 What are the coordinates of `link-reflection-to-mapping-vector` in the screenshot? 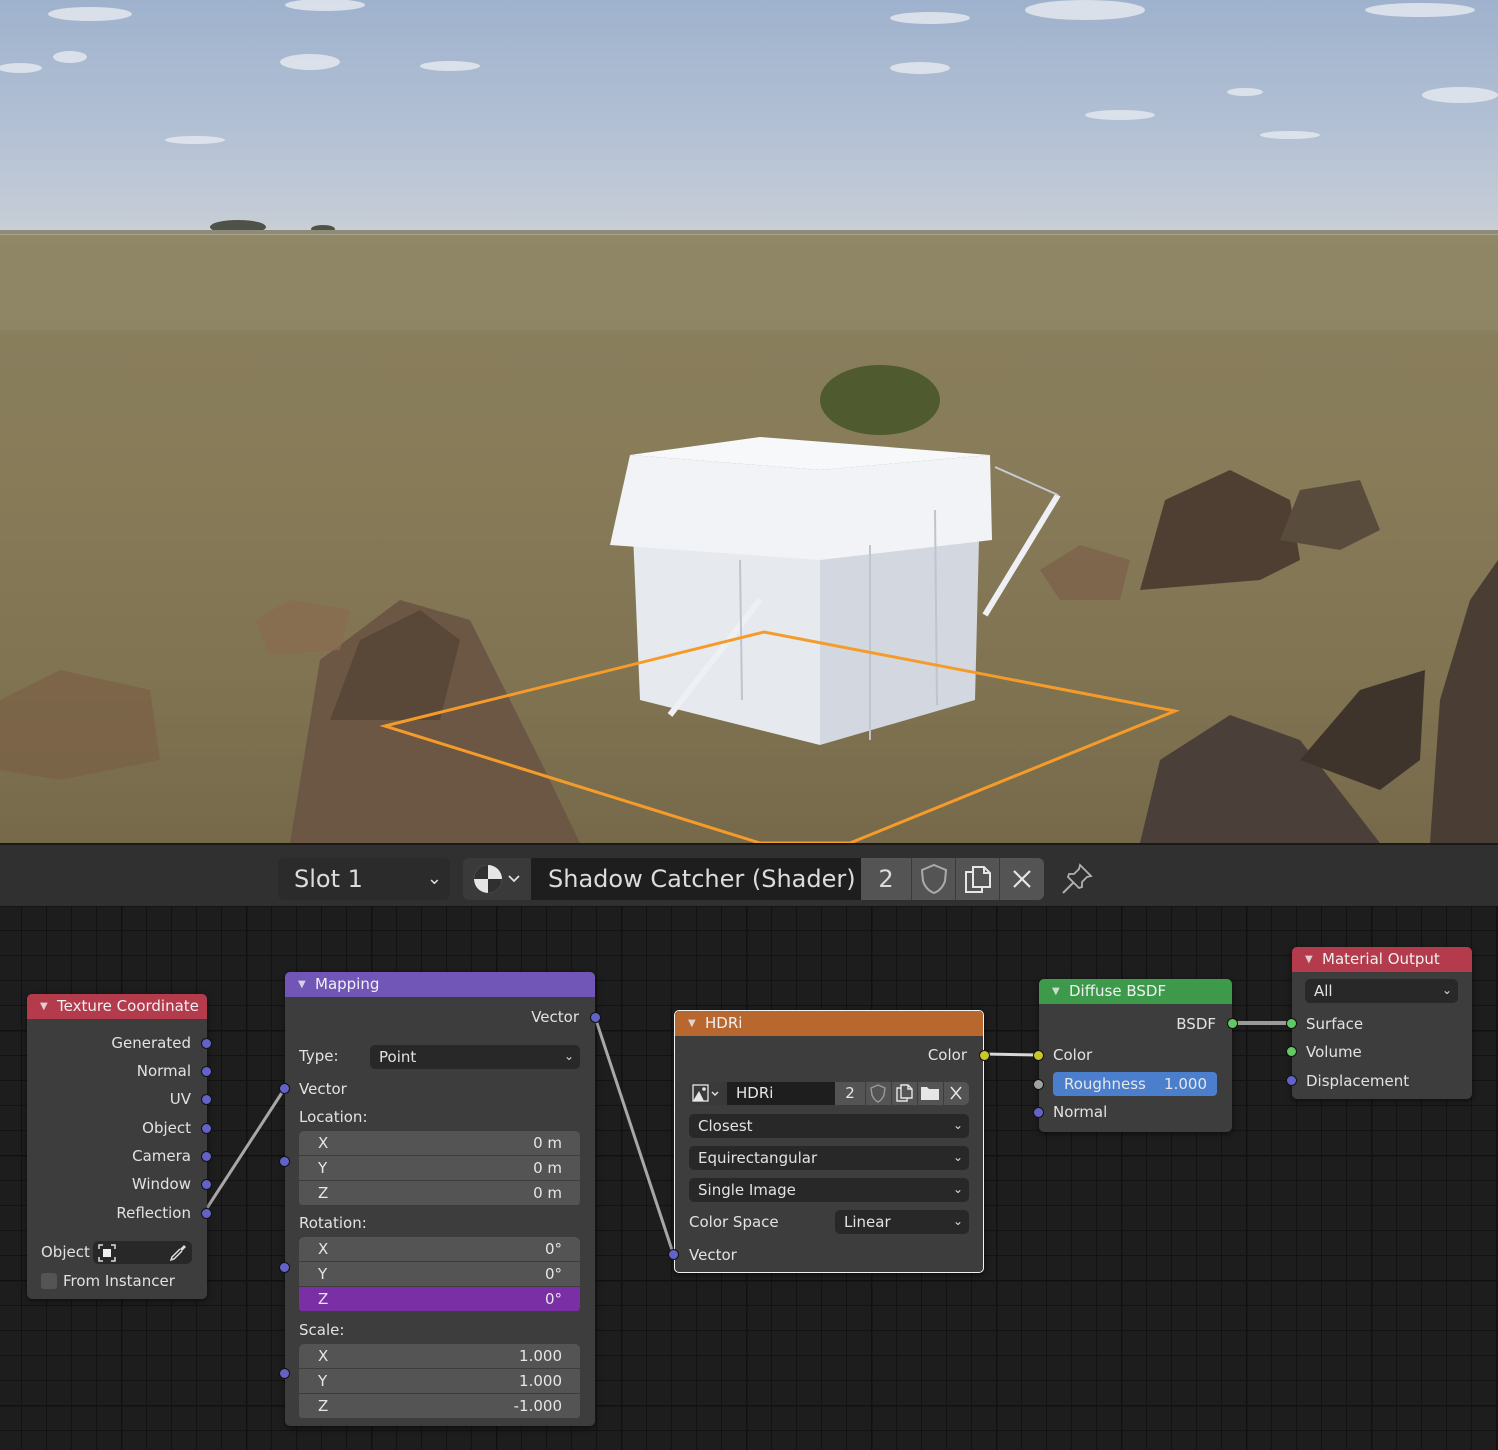 It's located at (246, 1148).